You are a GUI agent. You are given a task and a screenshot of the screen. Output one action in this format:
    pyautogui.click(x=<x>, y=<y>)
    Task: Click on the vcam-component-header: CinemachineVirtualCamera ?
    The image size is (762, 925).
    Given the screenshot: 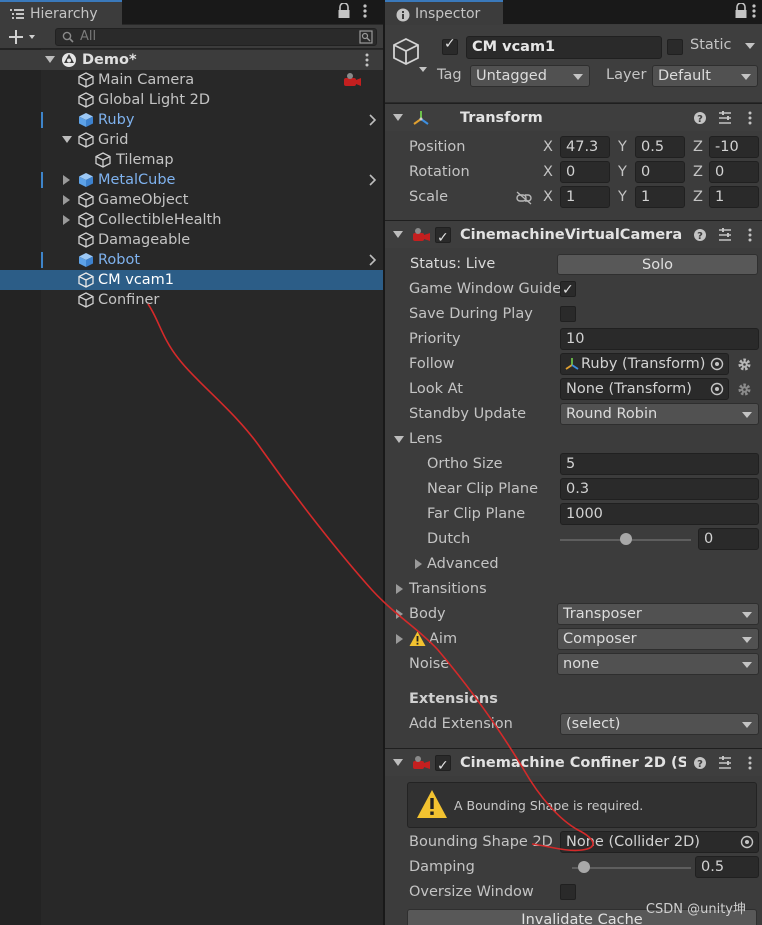 What is the action you would take?
    pyautogui.click(x=573, y=236)
    